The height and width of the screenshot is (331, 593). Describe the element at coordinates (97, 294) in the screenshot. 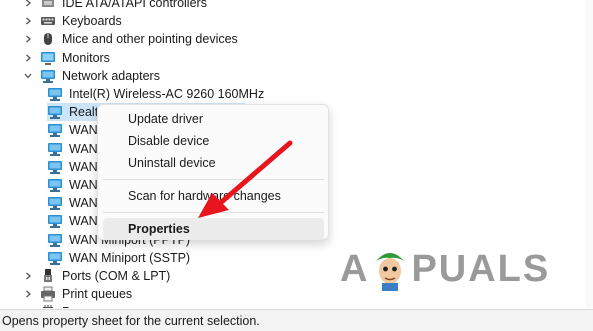

I see `tree-item-label: Print queues` at that location.